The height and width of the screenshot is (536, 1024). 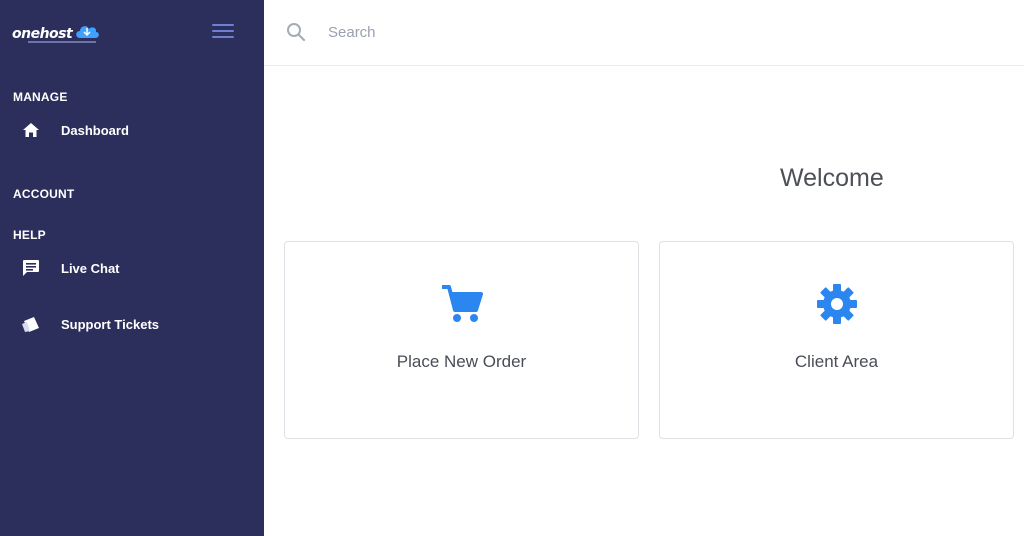 I want to click on search-input, so click(x=478, y=32).